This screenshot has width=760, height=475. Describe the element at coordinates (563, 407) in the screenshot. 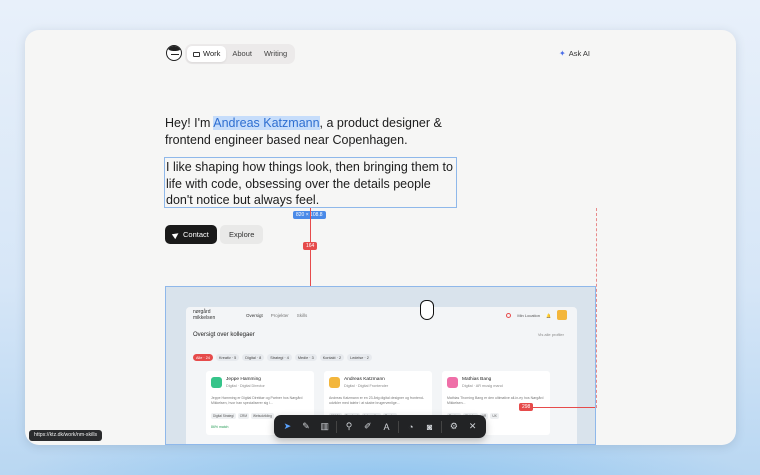

I see `measure-line-horizontal` at that location.